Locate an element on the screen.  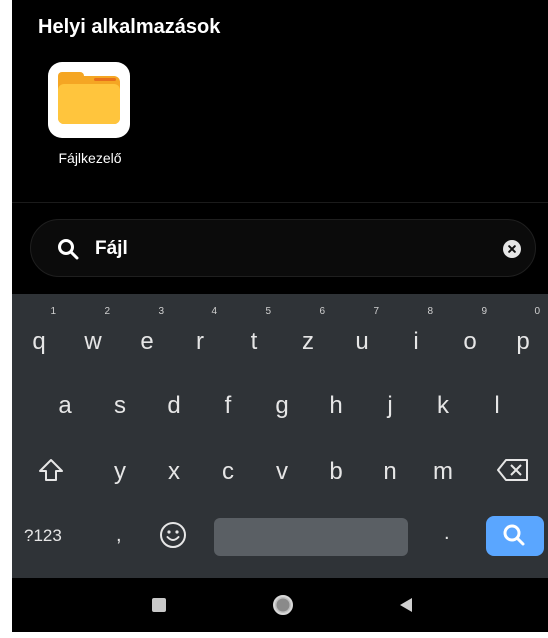
key-label: y is located at coordinates (120, 471).